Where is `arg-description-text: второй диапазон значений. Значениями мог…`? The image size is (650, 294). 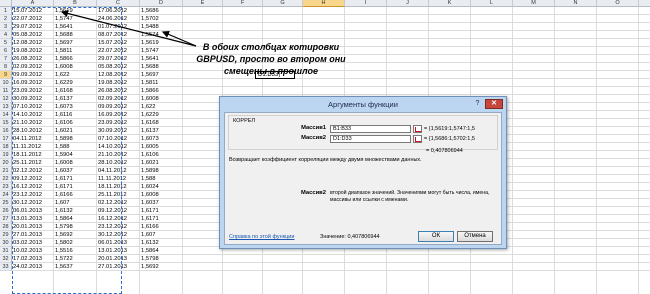
arg-description-text: второй диапазон значений. Значениями мог… is located at coordinates (410, 196).